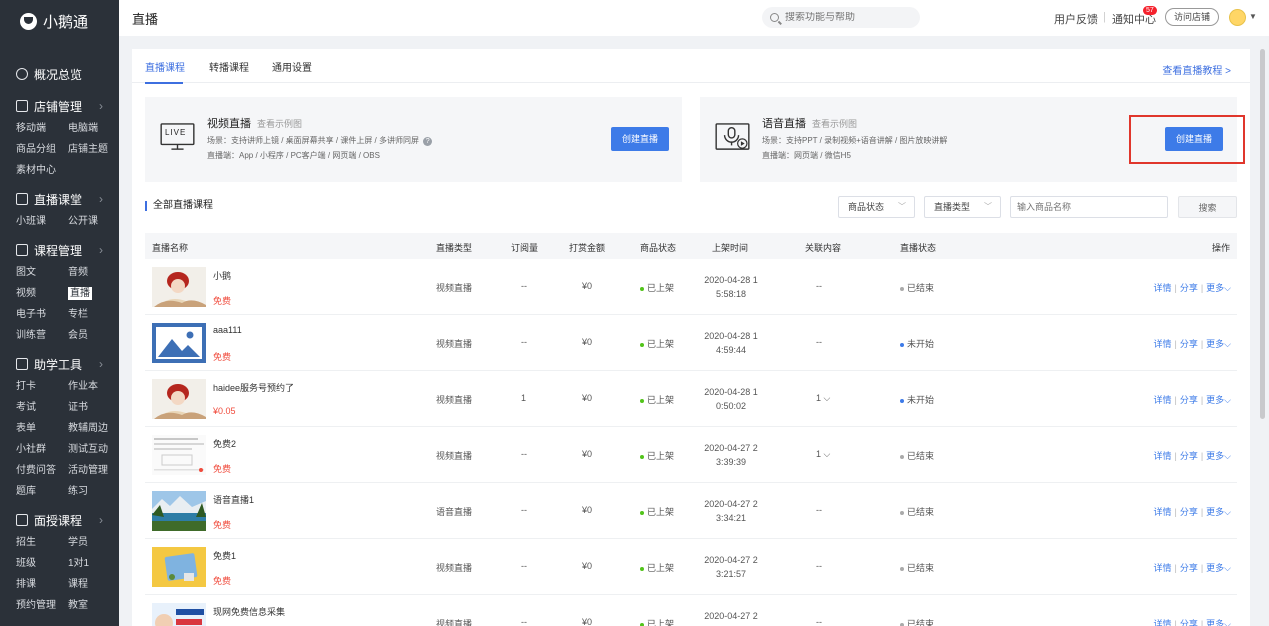  What do you see at coordinates (42, 542) in the screenshot?
I see `sidebar-subitem: 招生` at bounding box center [42, 542].